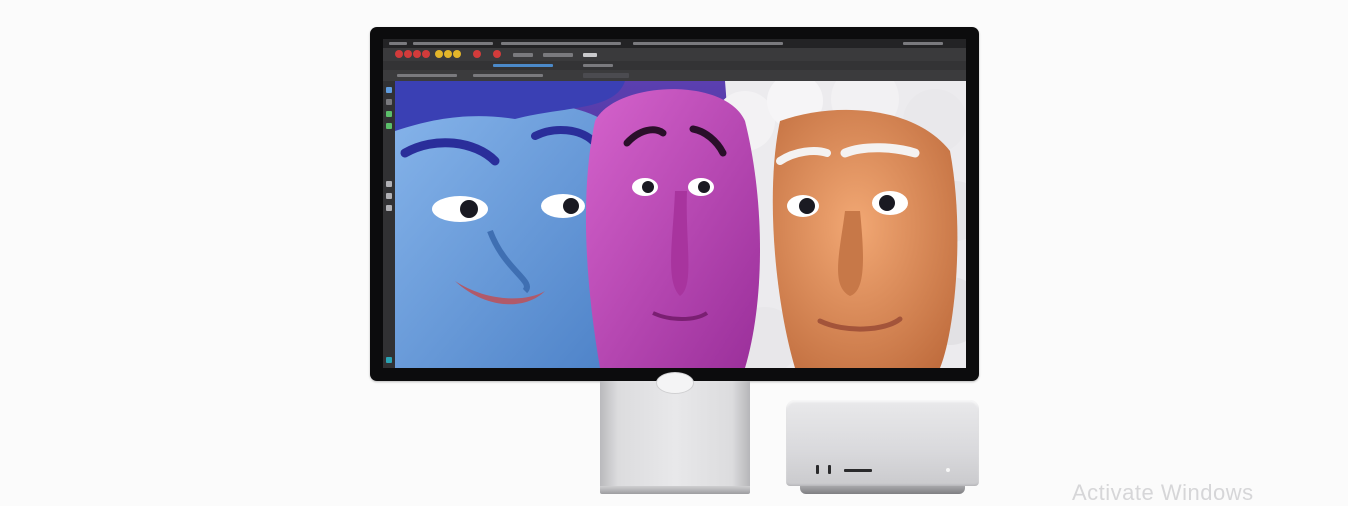 The height and width of the screenshot is (506, 1348). Describe the element at coordinates (674, 54) in the screenshot. I see `shelf-toolbar` at that location.